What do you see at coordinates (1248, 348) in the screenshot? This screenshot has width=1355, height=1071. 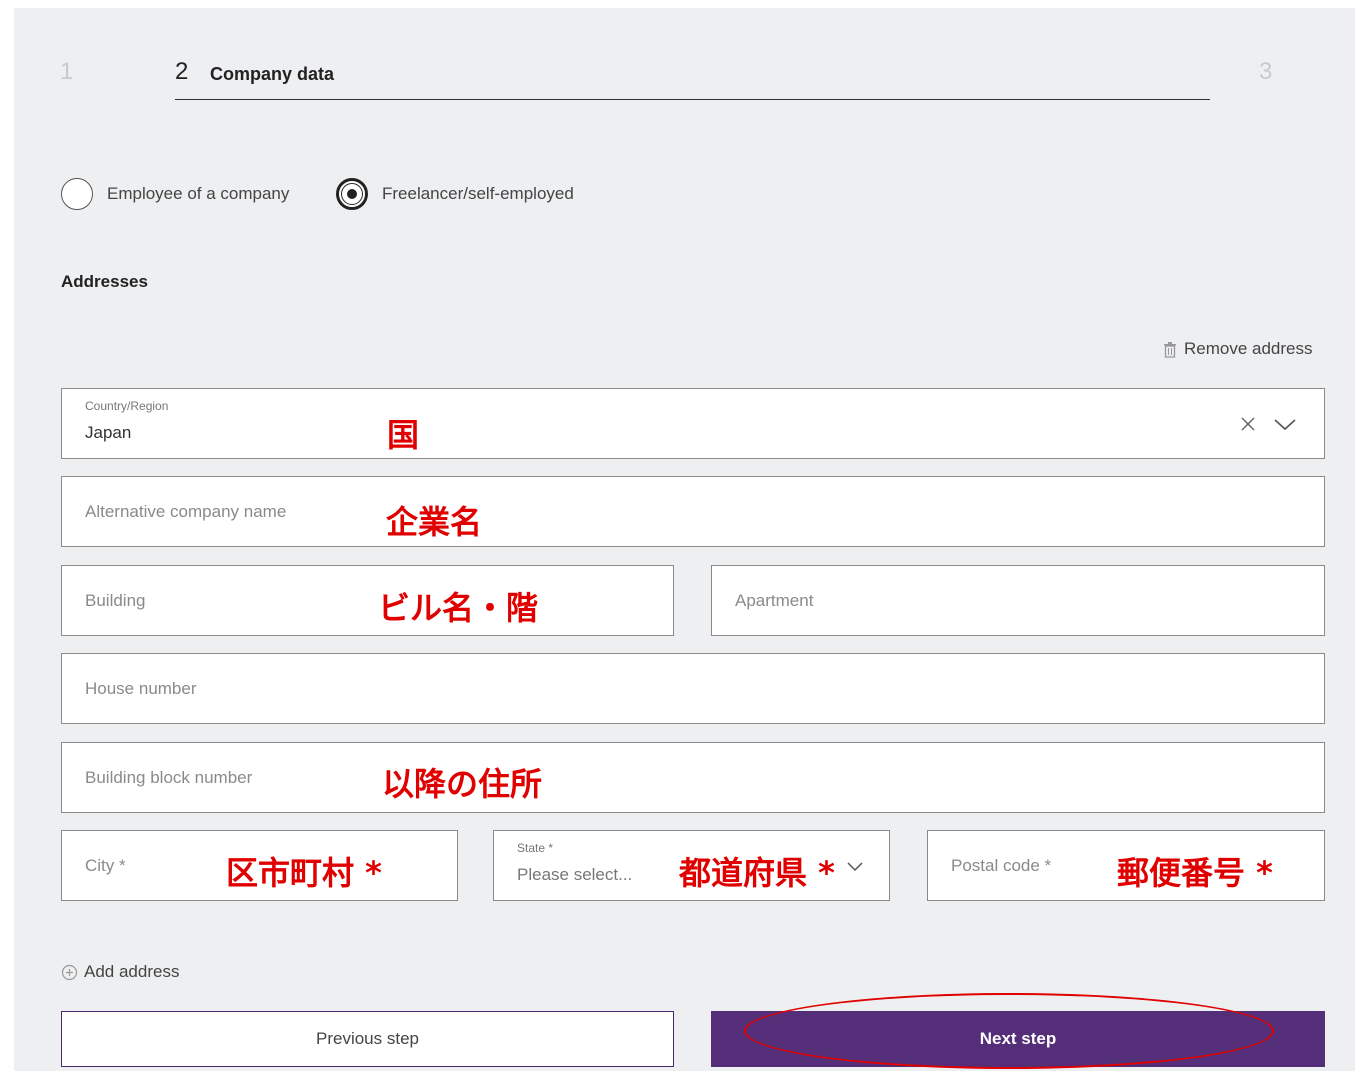 I see `remove-address-label: Remove address` at bounding box center [1248, 348].